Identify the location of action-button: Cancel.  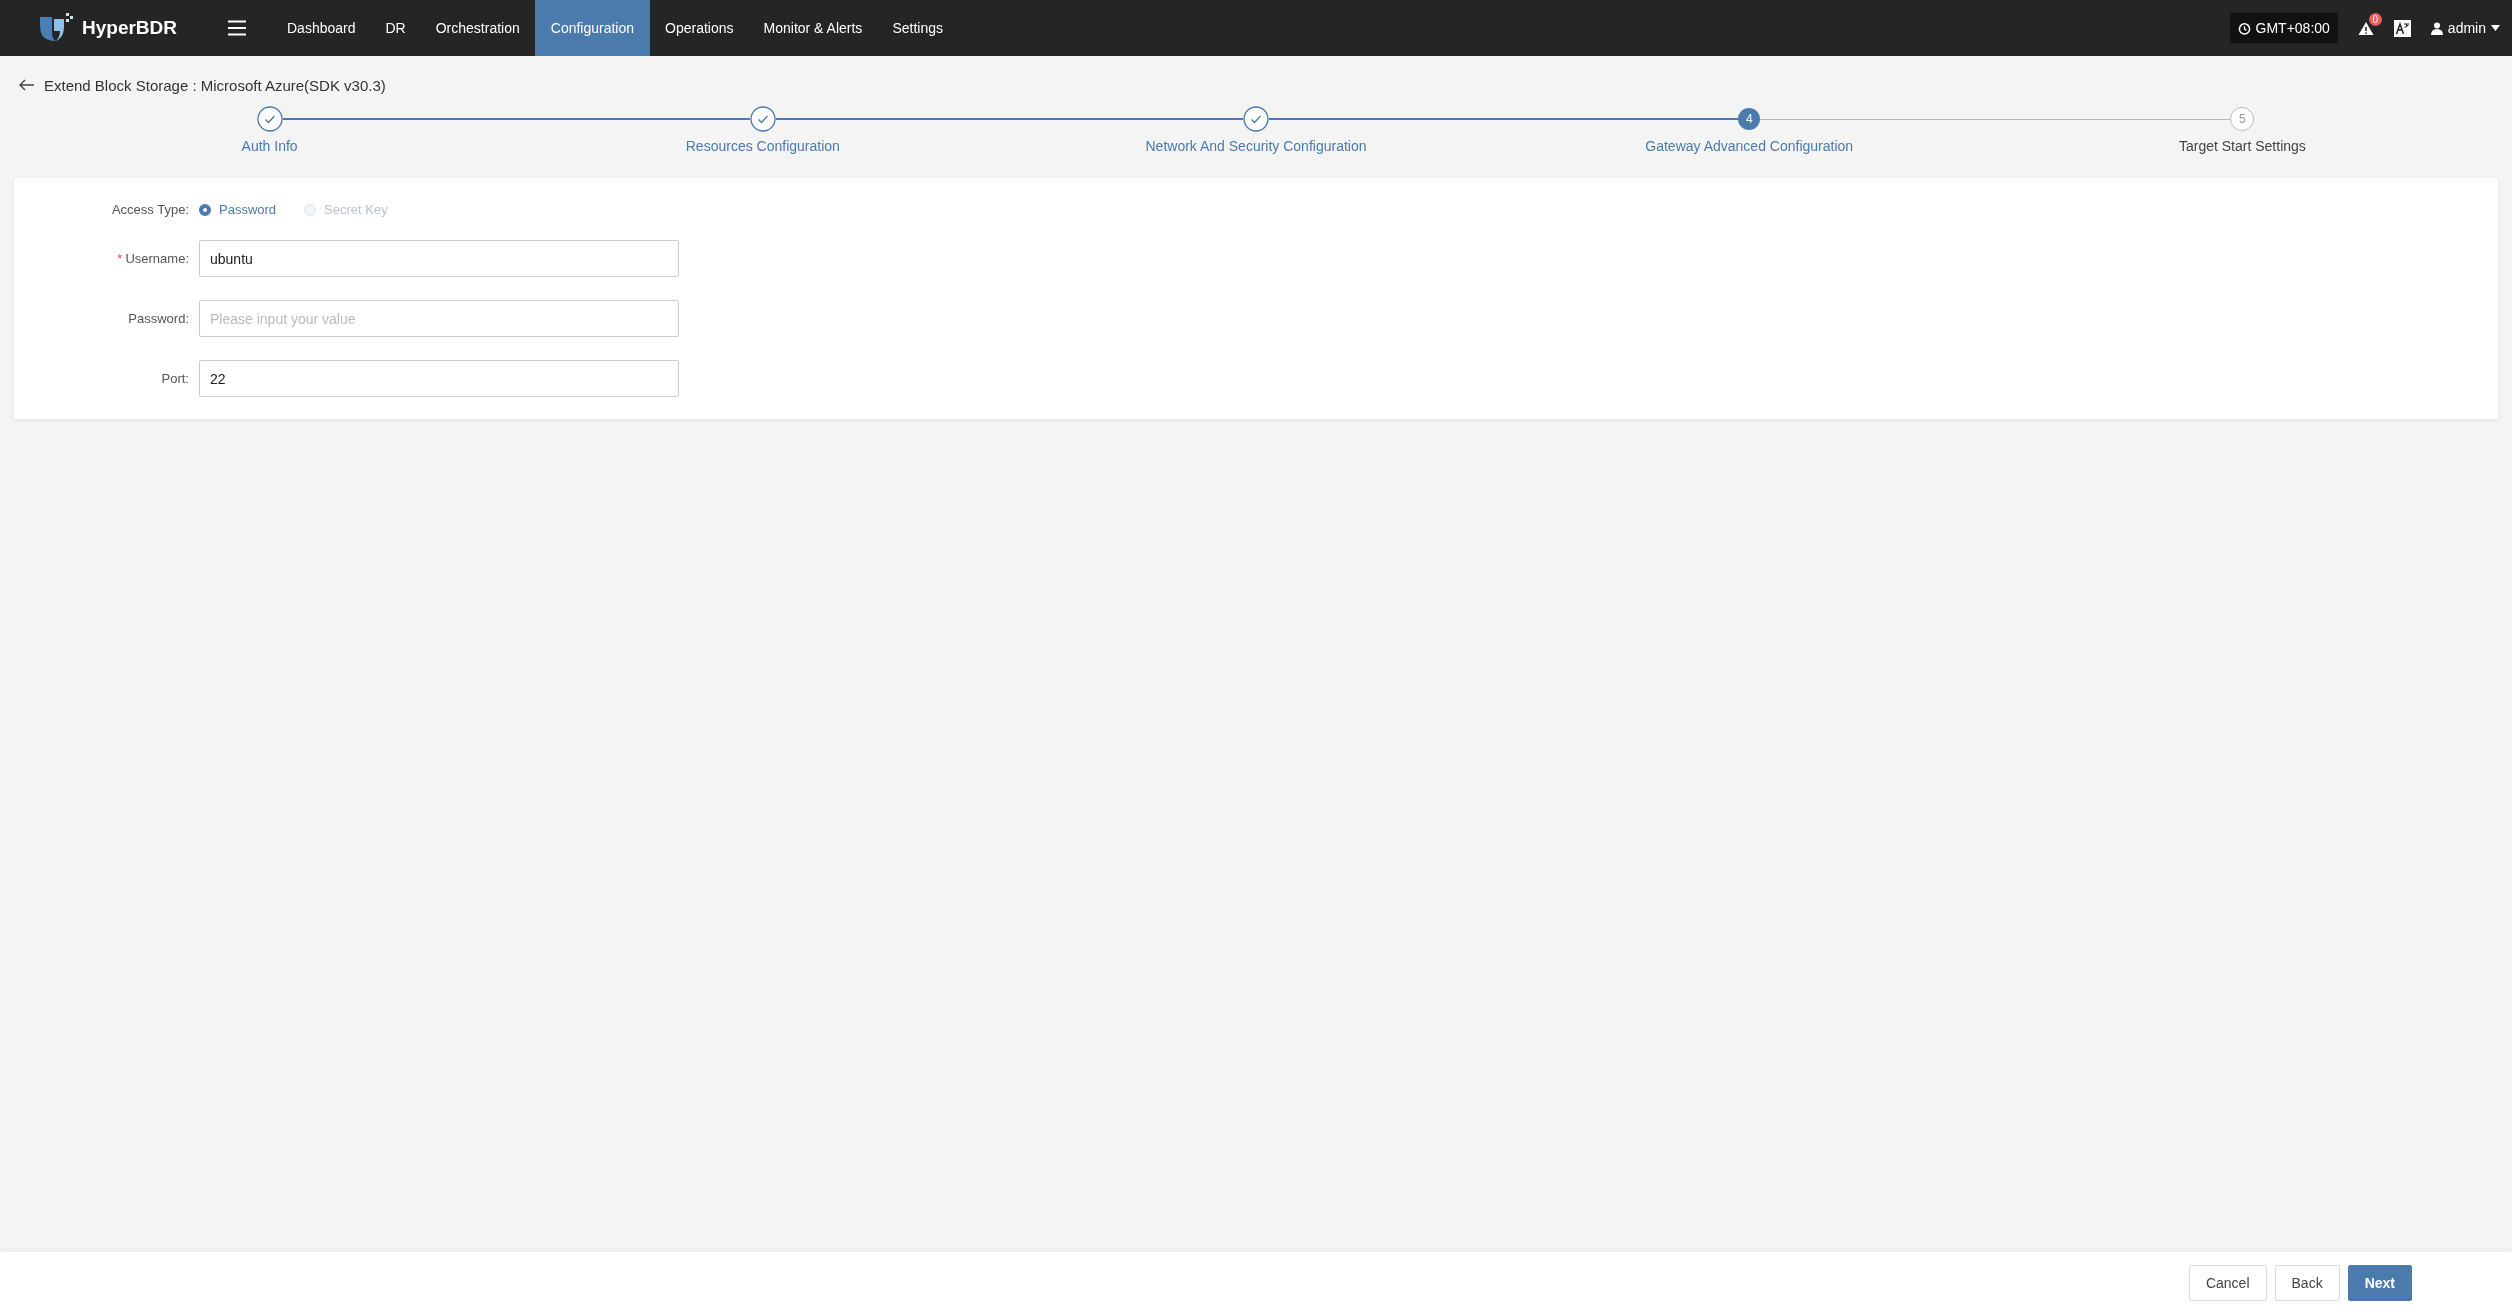
(2227, 1283).